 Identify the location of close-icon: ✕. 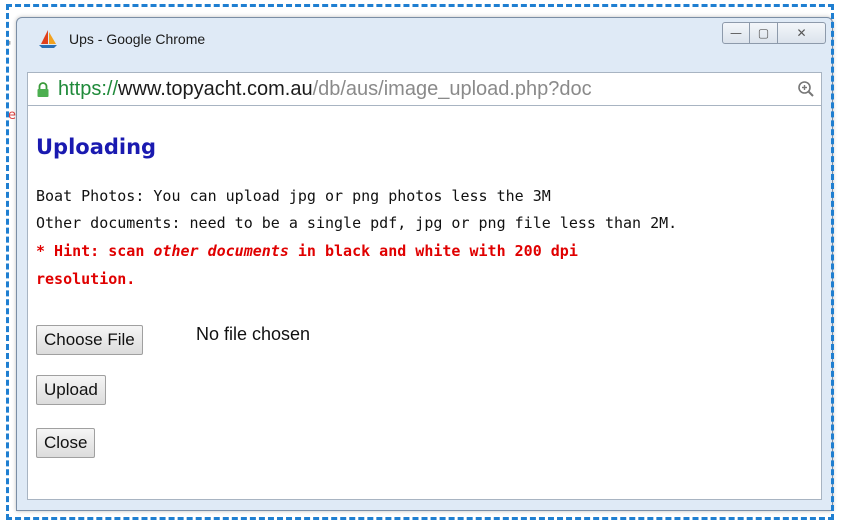
(801, 33).